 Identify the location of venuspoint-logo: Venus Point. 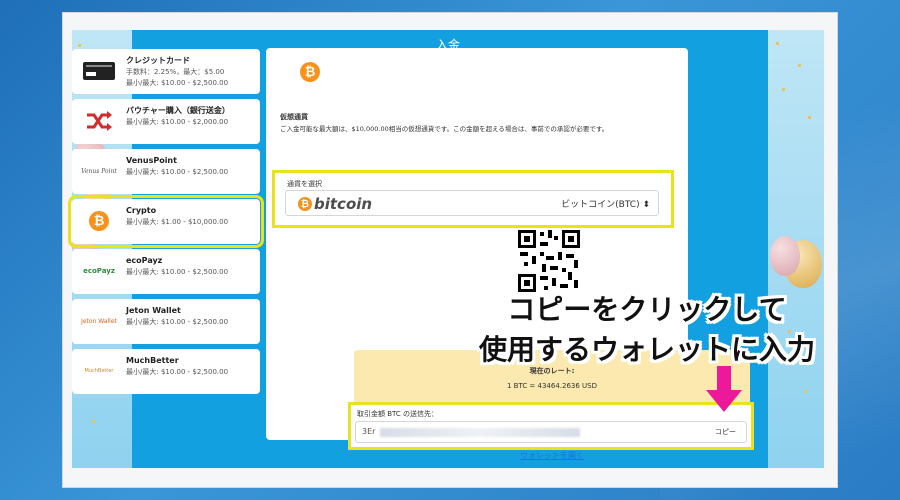
(99, 171).